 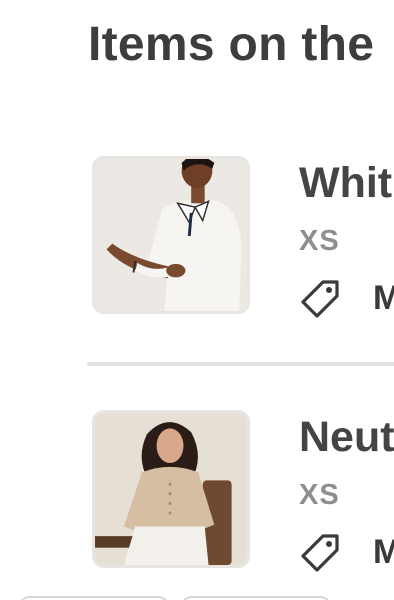 I want to click on page-title: Items on the, so click(x=231, y=44).